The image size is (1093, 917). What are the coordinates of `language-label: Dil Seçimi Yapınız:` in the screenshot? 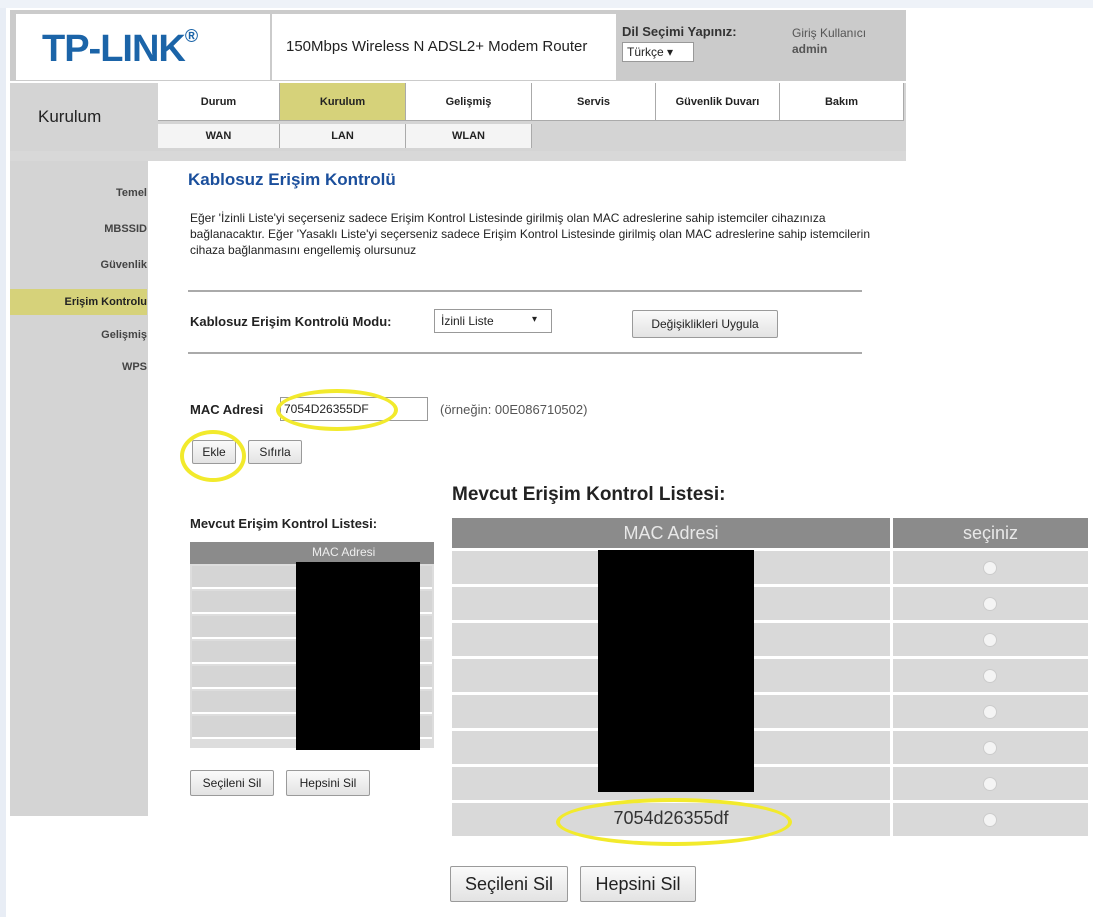 It's located at (679, 31).